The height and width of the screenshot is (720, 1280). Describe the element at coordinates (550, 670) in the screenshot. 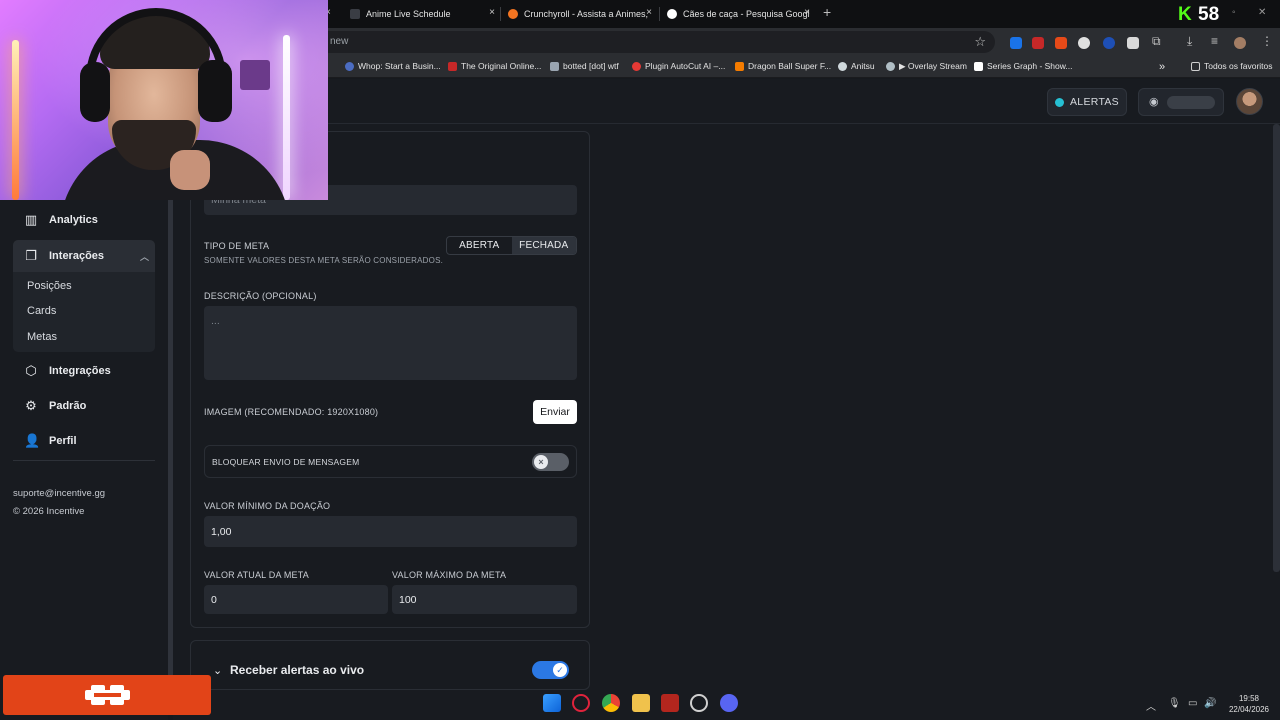

I see `live-alerts-toggle: ✓` at that location.